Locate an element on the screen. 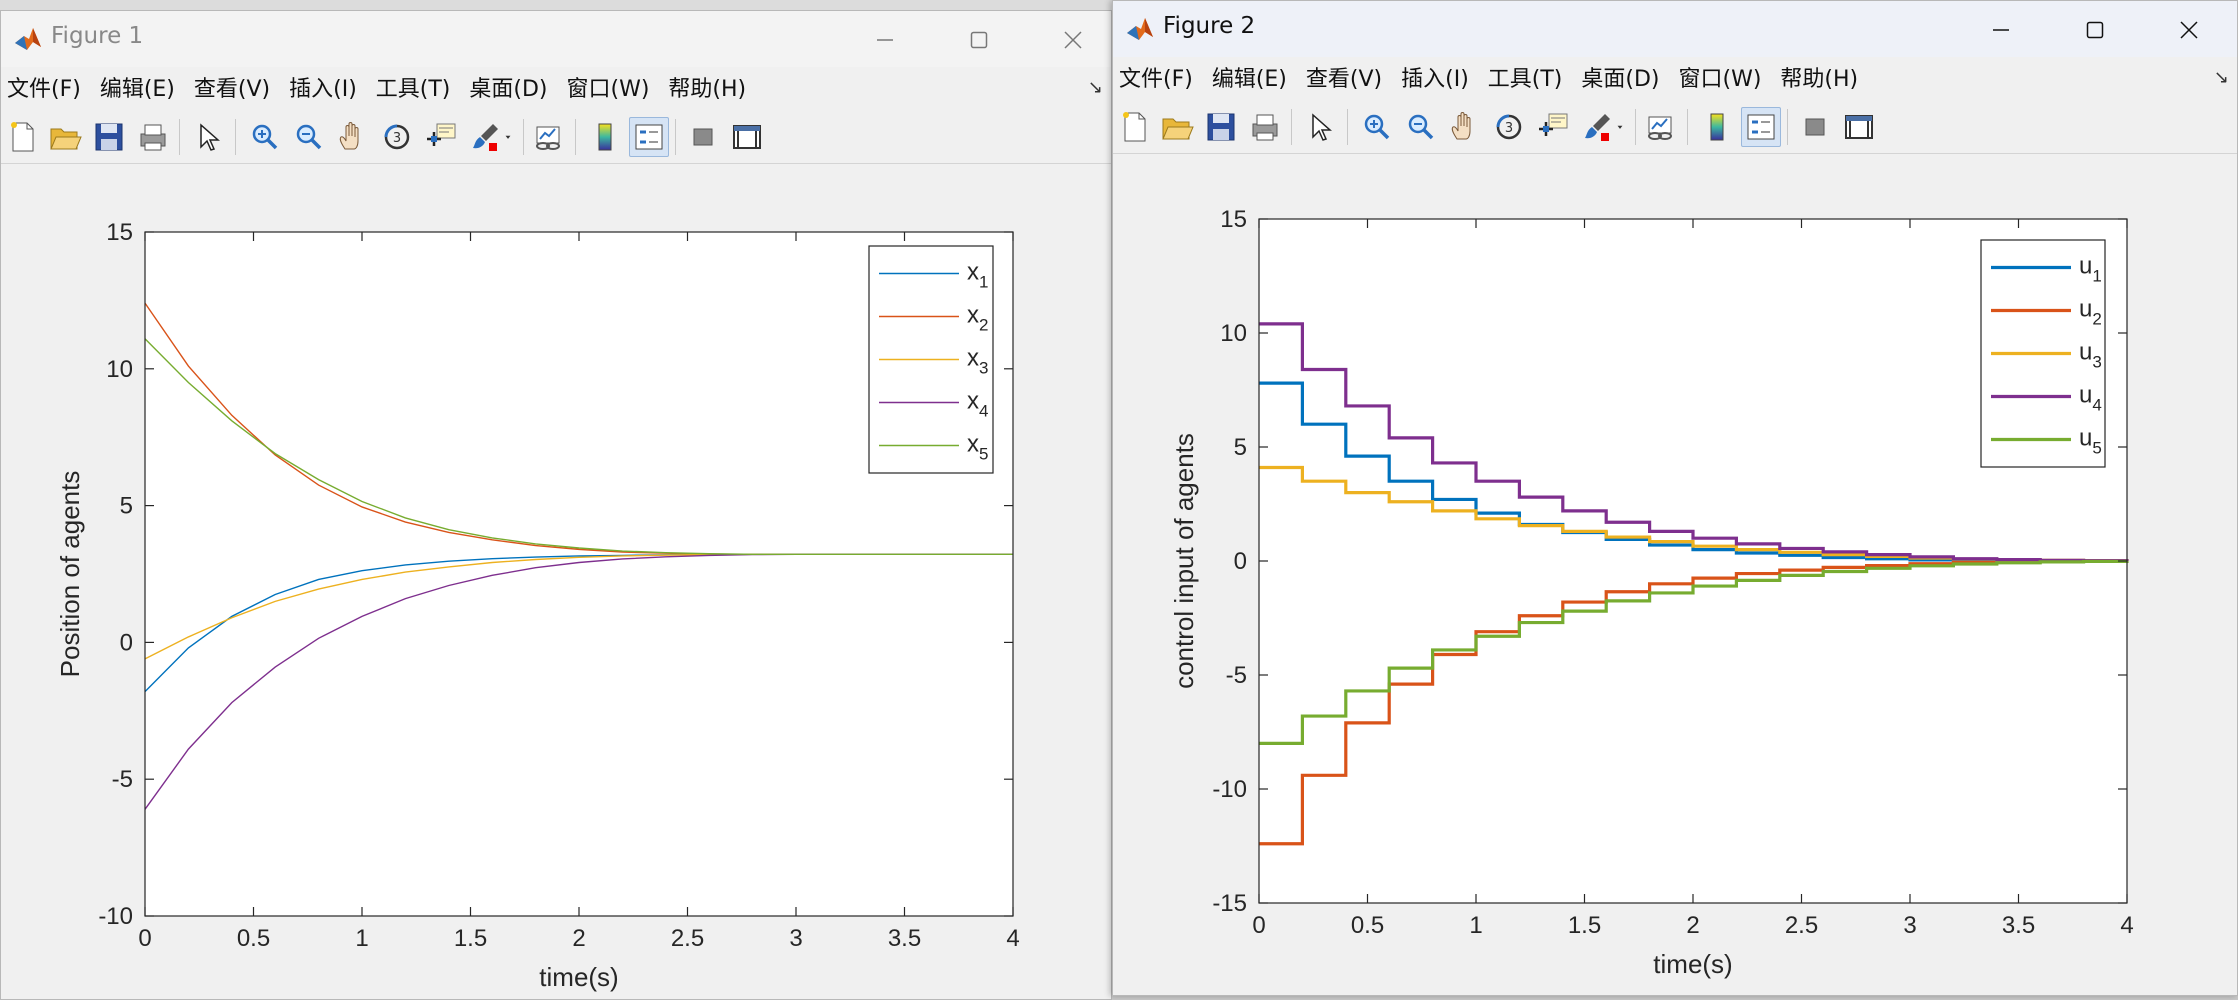 This screenshot has height=1000, width=2238. legend-icon is located at coordinates (1761, 127).